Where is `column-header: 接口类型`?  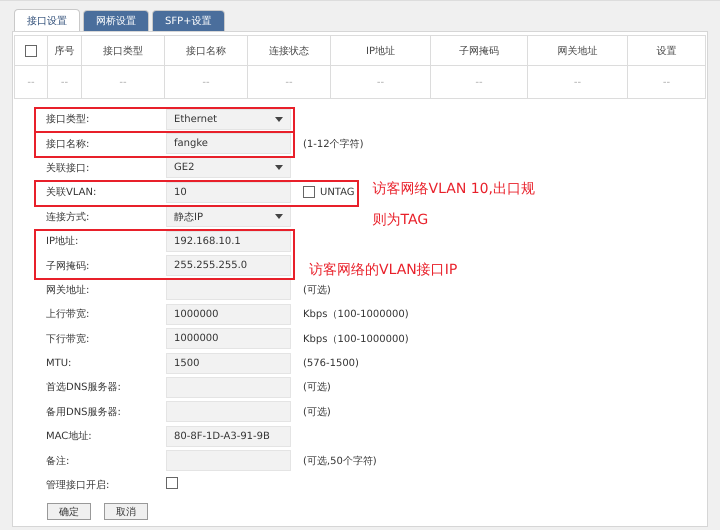
column-header: 接口类型 is located at coordinates (123, 51).